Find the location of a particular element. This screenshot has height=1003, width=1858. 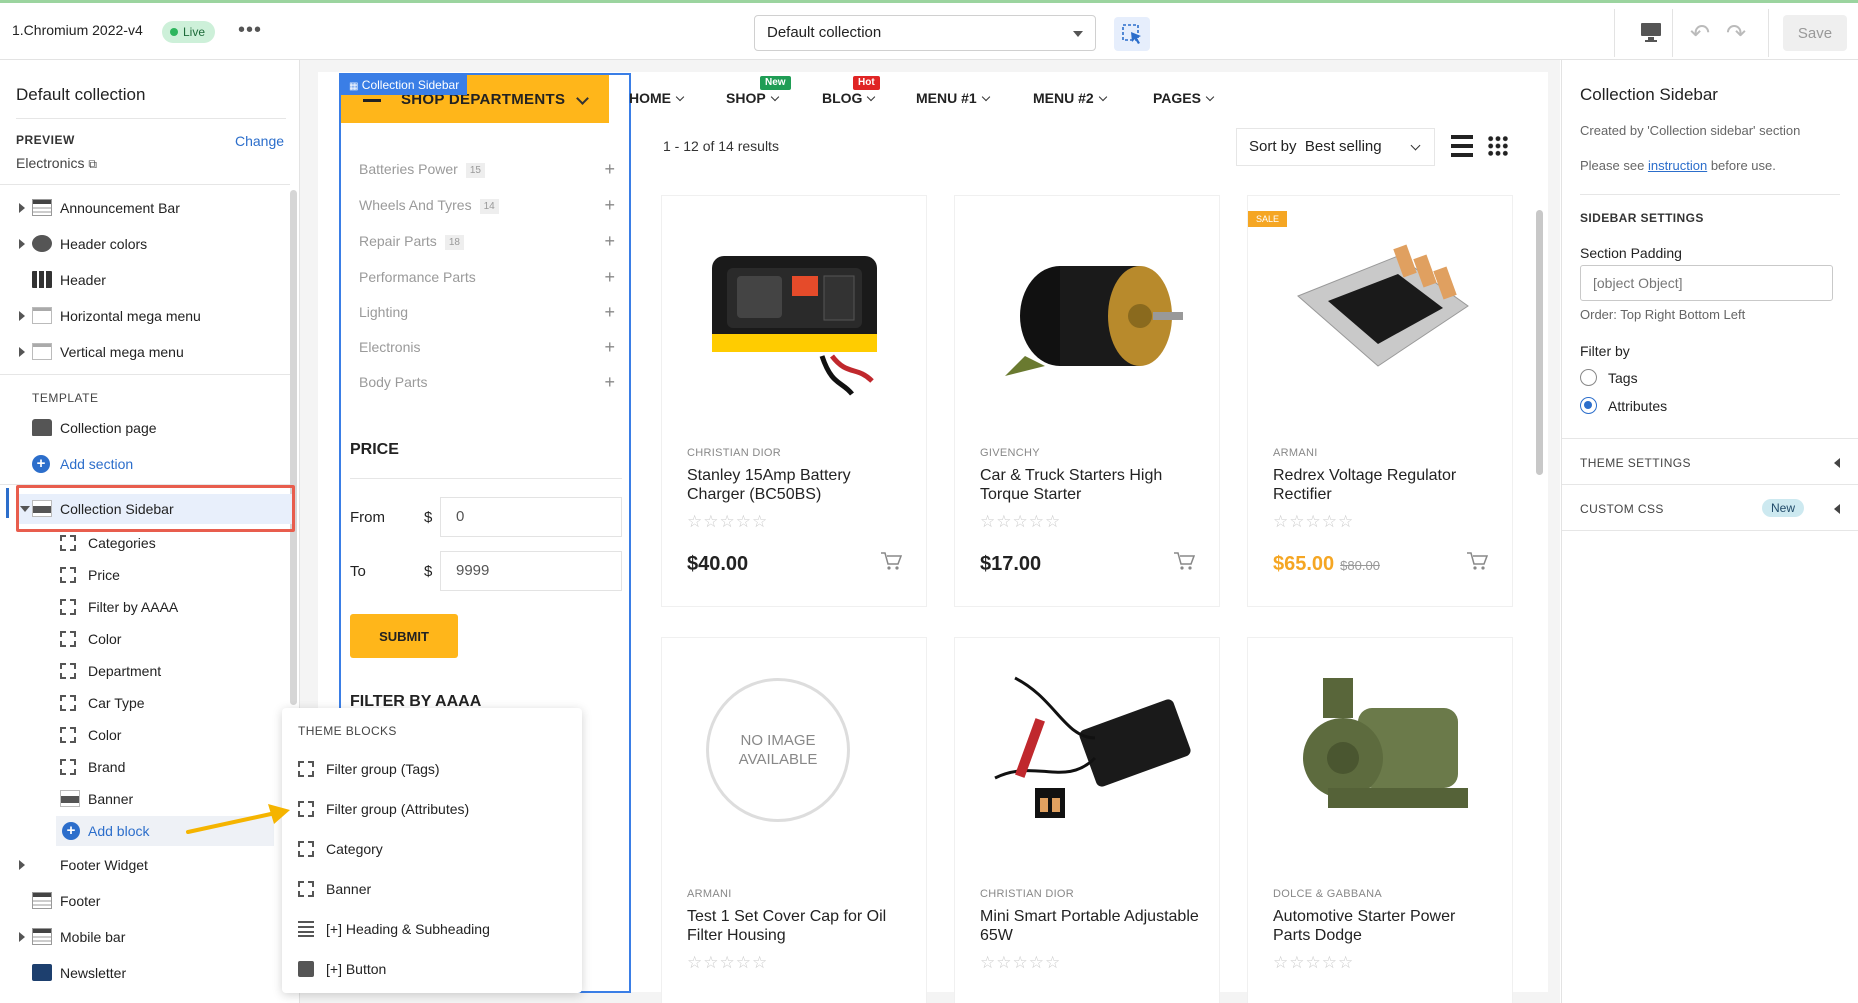

external-link-icon: ⧉ is located at coordinates (92, 164).